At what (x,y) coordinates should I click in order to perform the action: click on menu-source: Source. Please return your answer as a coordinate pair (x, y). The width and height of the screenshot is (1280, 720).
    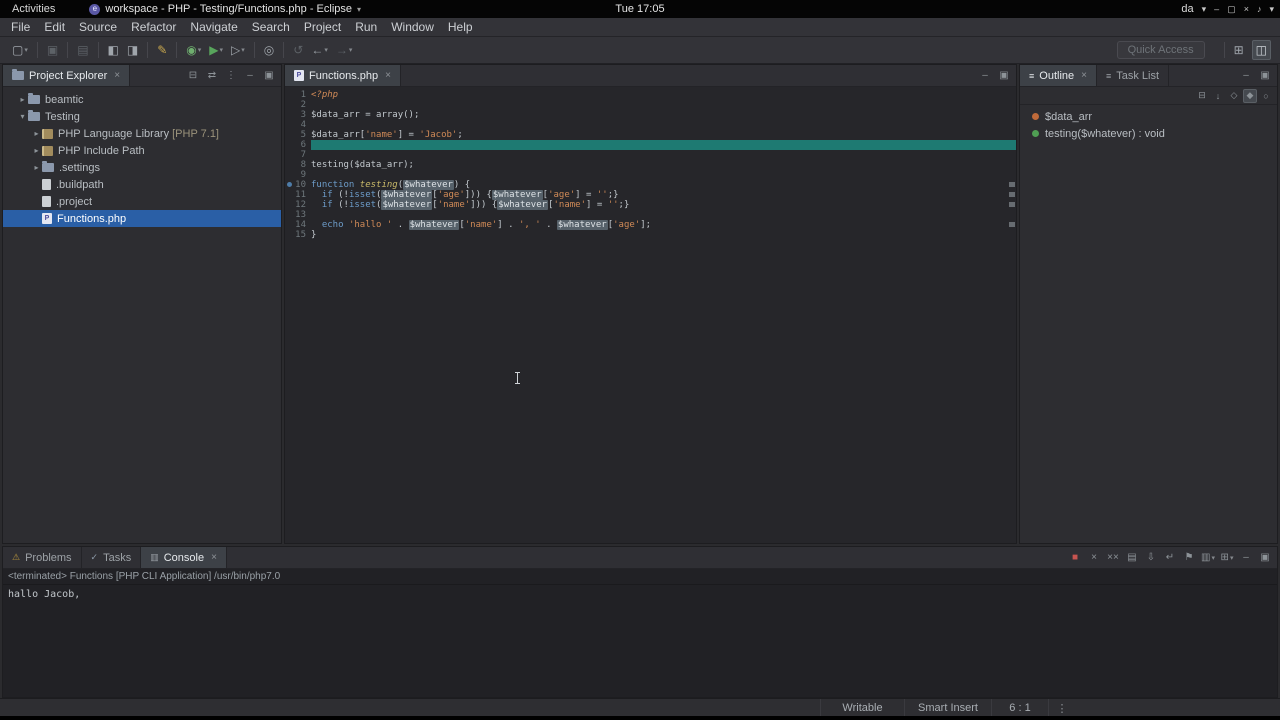
    Looking at the image, I should click on (98, 27).